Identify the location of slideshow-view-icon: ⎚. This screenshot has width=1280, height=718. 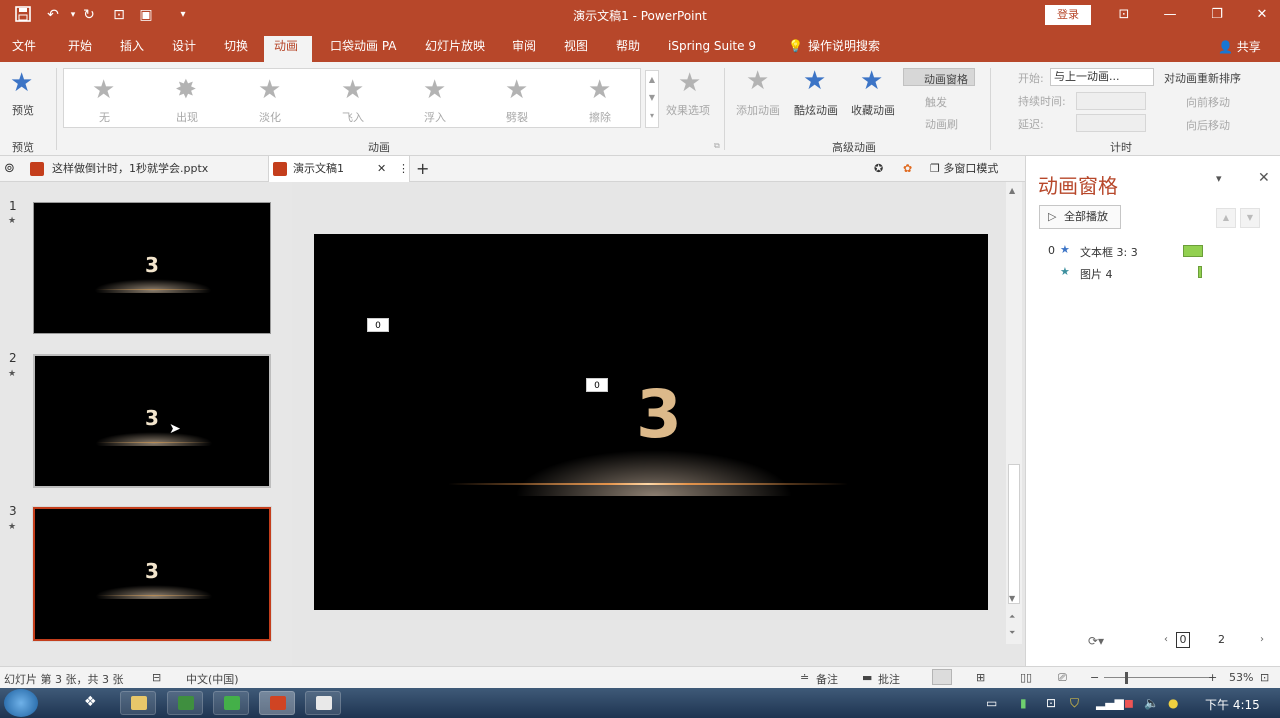
(1062, 678).